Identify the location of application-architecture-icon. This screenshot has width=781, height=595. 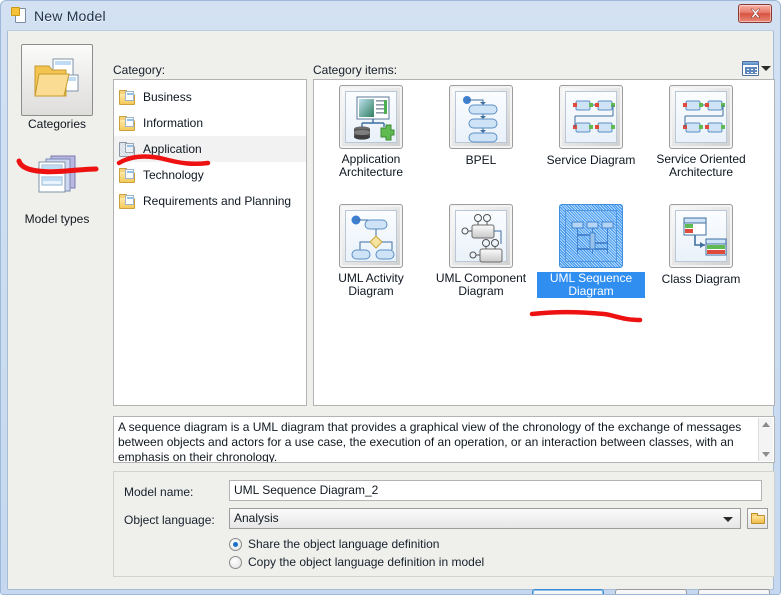
(371, 117).